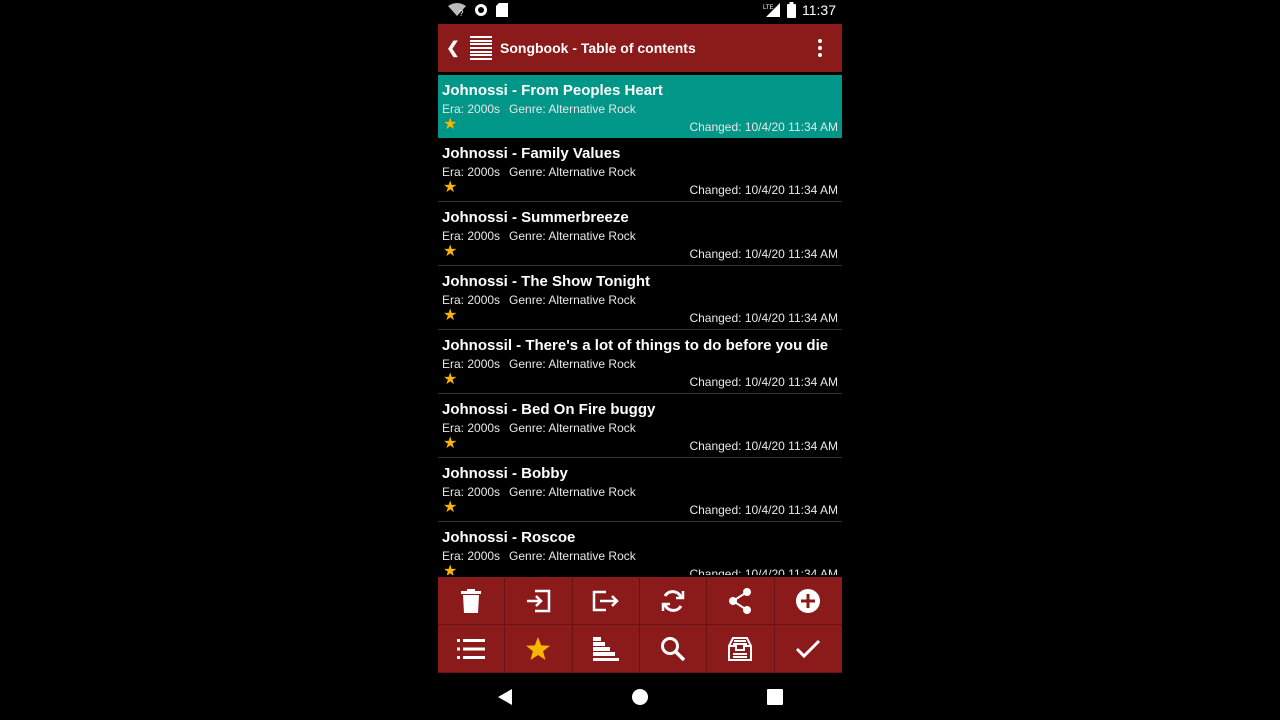 The image size is (1280, 720). I want to click on confirm-button, so click(808, 649).